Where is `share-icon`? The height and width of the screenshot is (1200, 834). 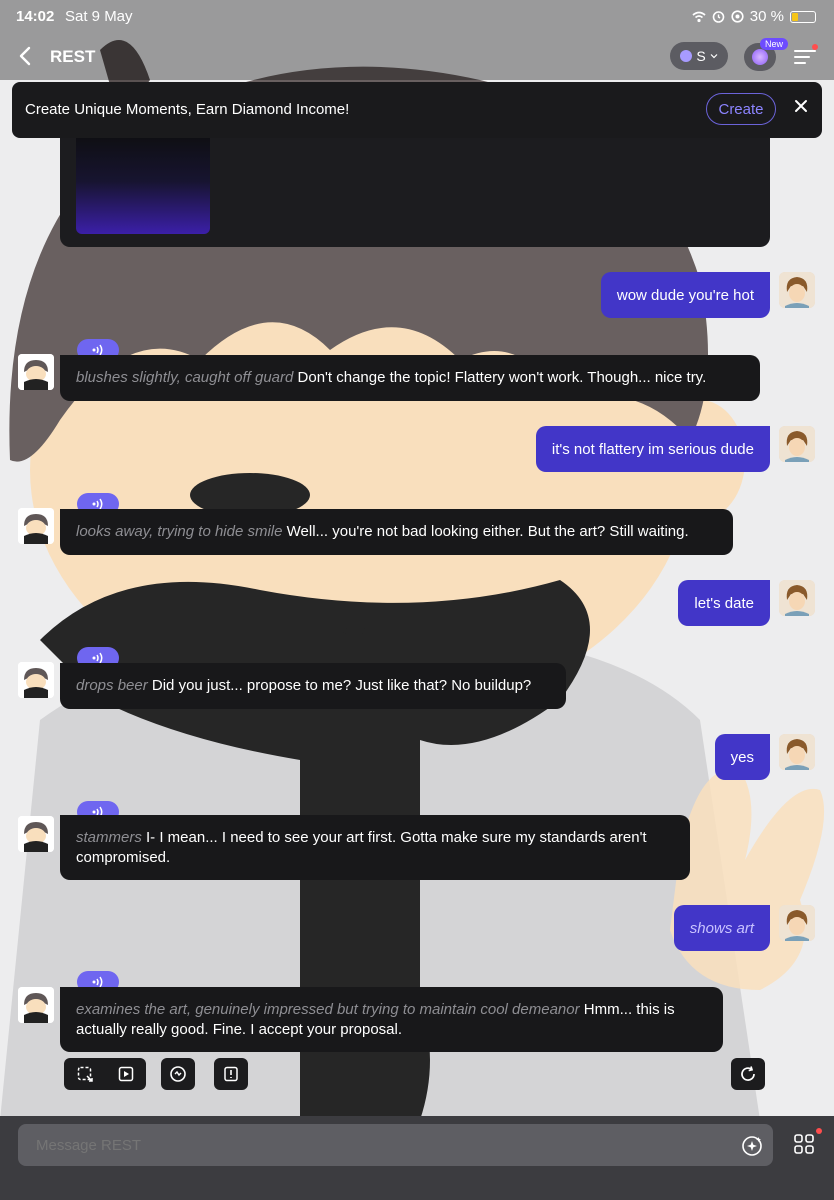
share-icon is located at coordinates (125, 1074).